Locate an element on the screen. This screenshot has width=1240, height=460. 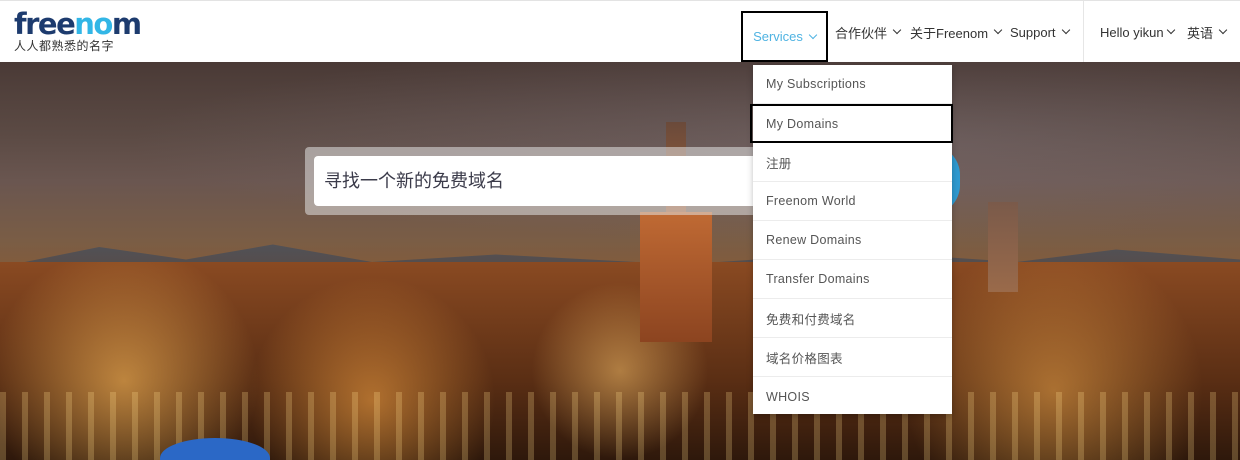
nav-support-label: Support is located at coordinates (1033, 32).